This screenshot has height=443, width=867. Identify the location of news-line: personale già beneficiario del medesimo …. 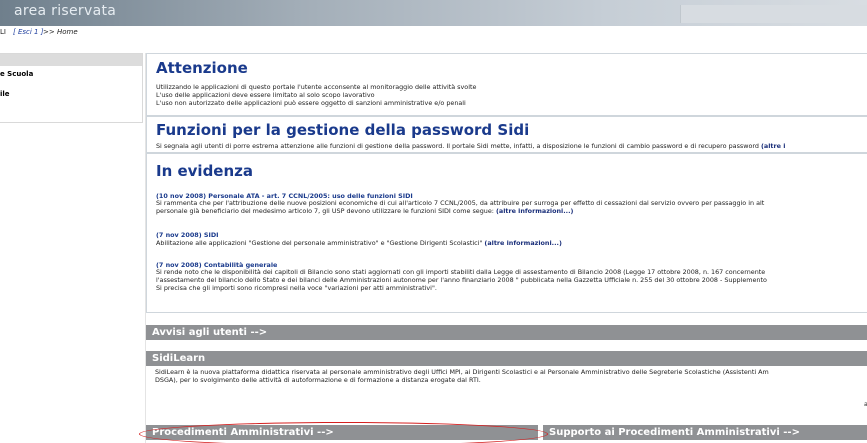
(364, 211).